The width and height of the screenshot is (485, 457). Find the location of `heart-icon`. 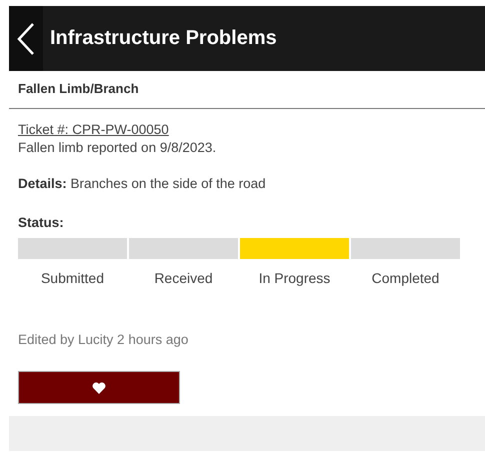

heart-icon is located at coordinates (99, 388).